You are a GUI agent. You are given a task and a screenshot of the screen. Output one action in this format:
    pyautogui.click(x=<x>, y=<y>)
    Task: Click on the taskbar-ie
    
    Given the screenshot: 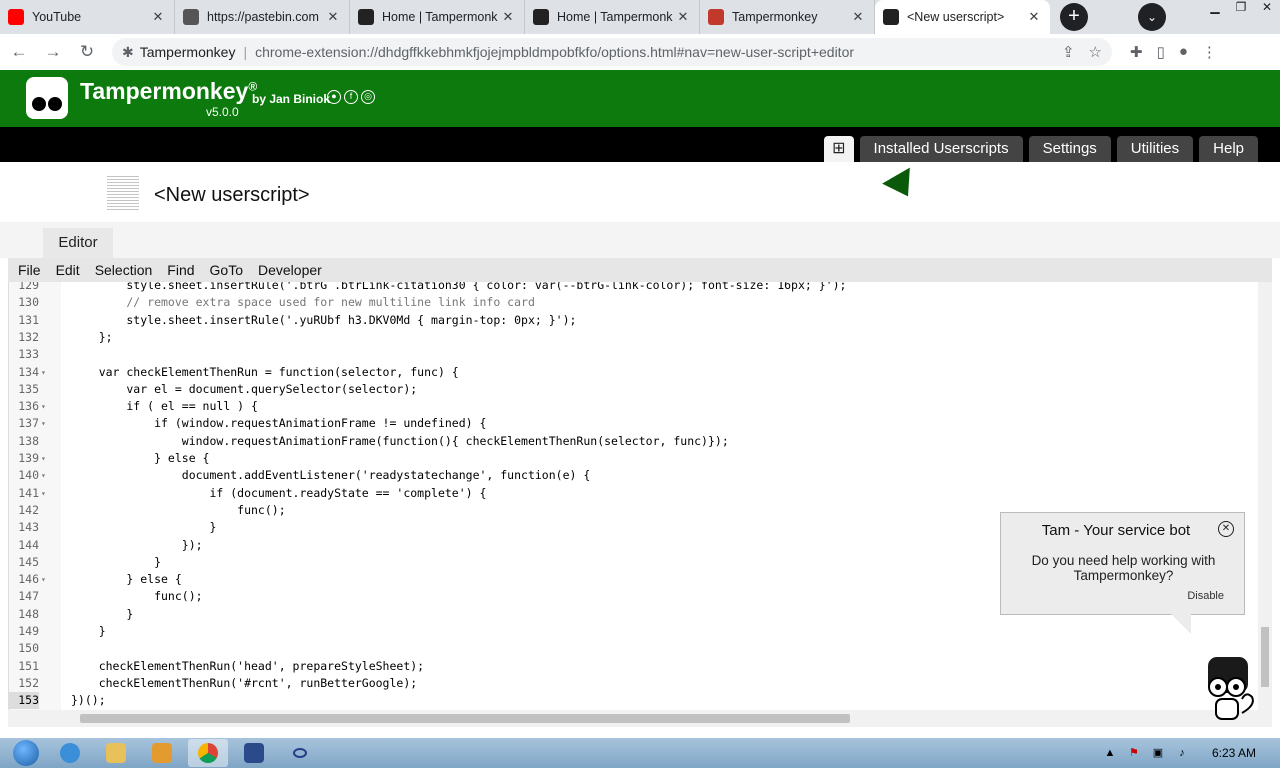 What is the action you would take?
    pyautogui.click(x=70, y=753)
    